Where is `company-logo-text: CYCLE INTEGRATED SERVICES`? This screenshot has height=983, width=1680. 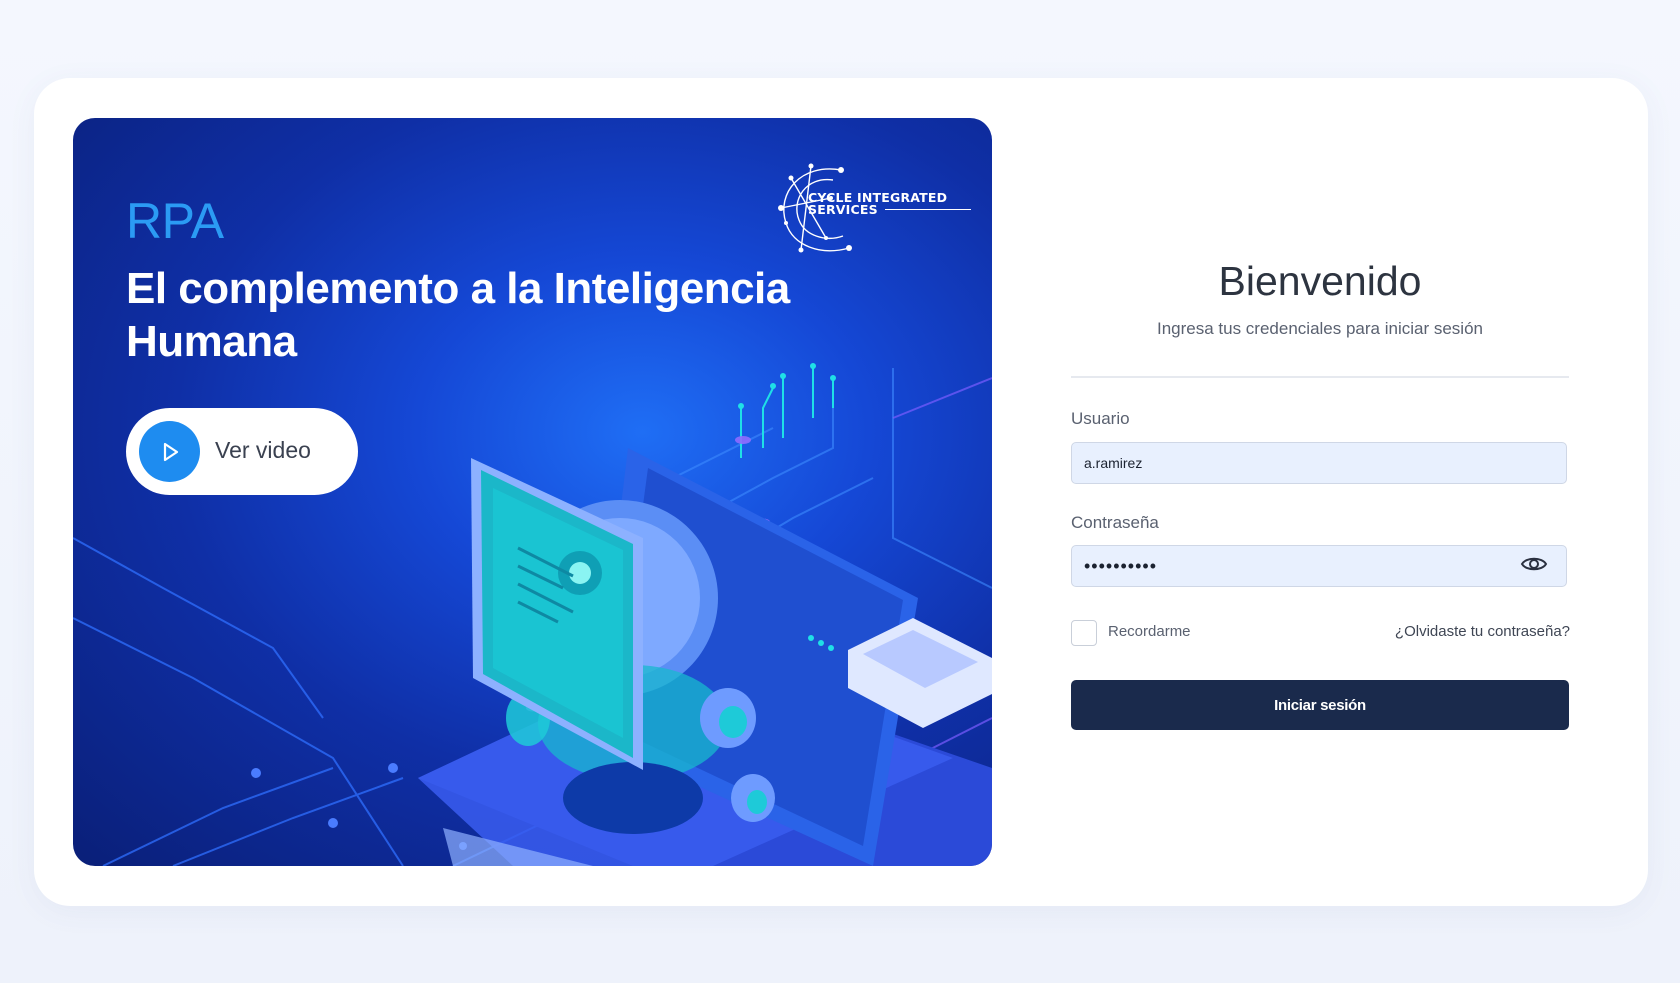
company-logo-text: CYCLE INTEGRATED SERVICES is located at coordinates (878, 203).